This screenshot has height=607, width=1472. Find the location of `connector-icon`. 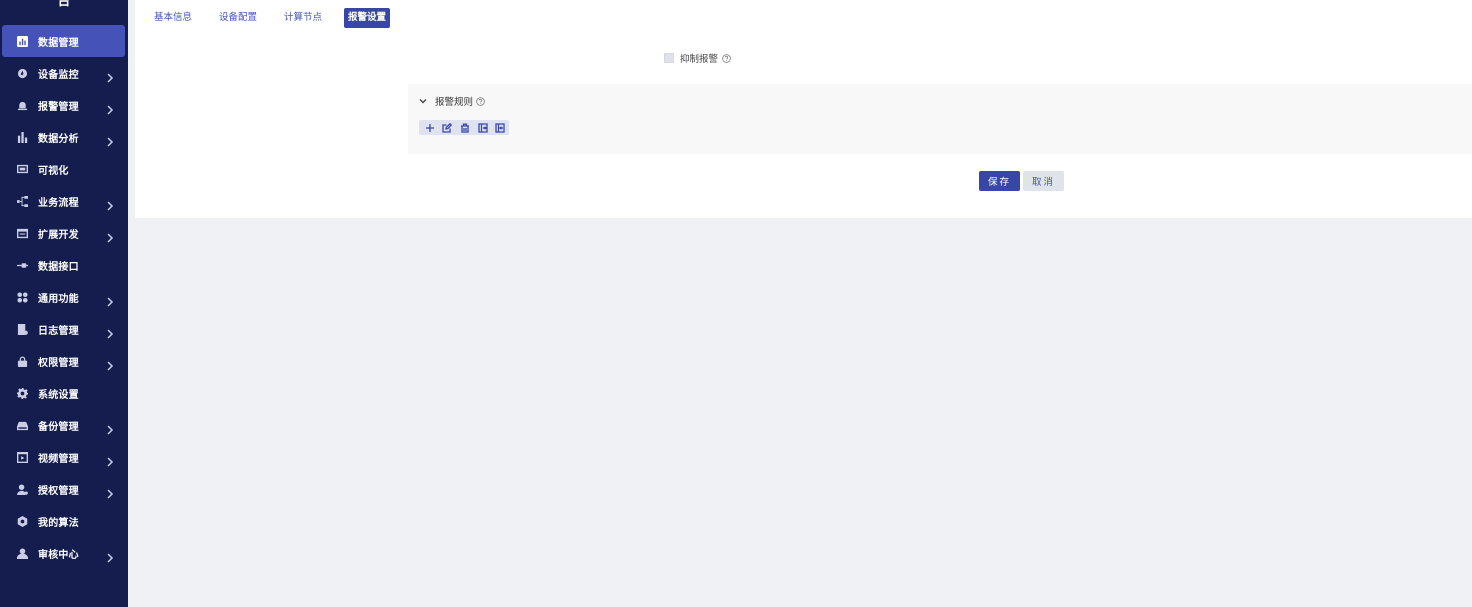

connector-icon is located at coordinates (22, 265).